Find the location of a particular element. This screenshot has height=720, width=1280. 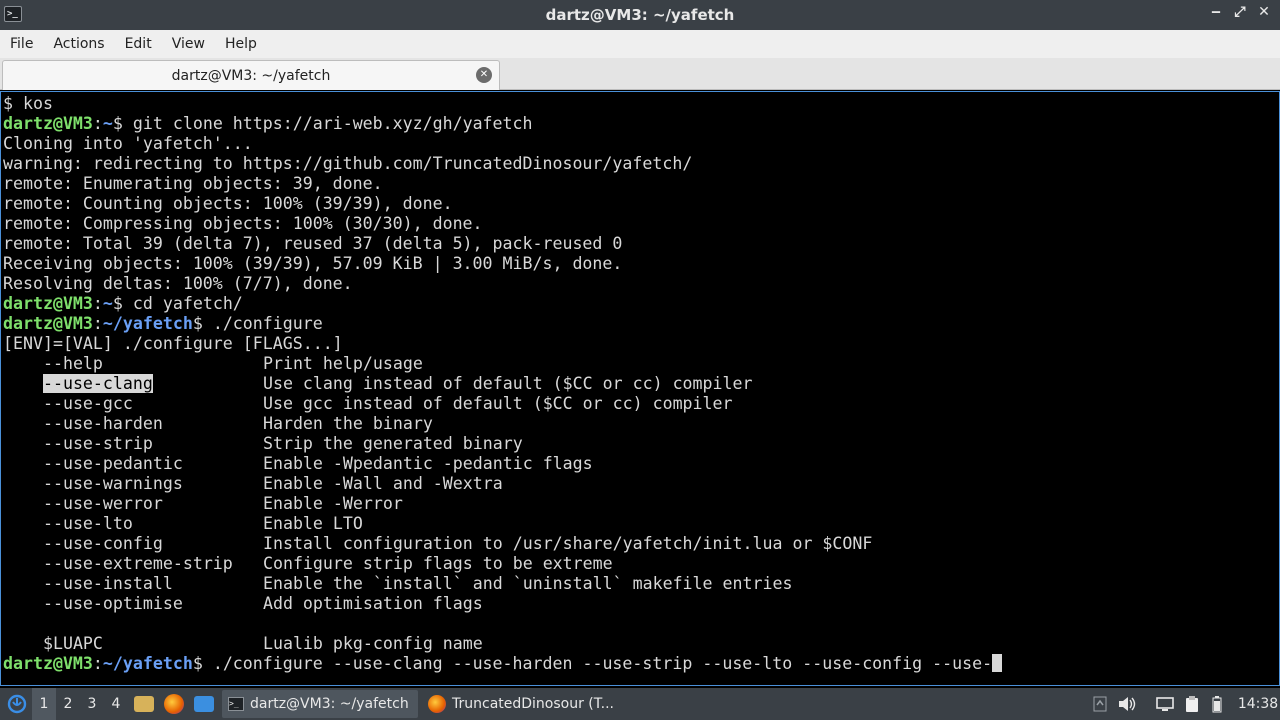

start-menu-icon is located at coordinates (17, 704).